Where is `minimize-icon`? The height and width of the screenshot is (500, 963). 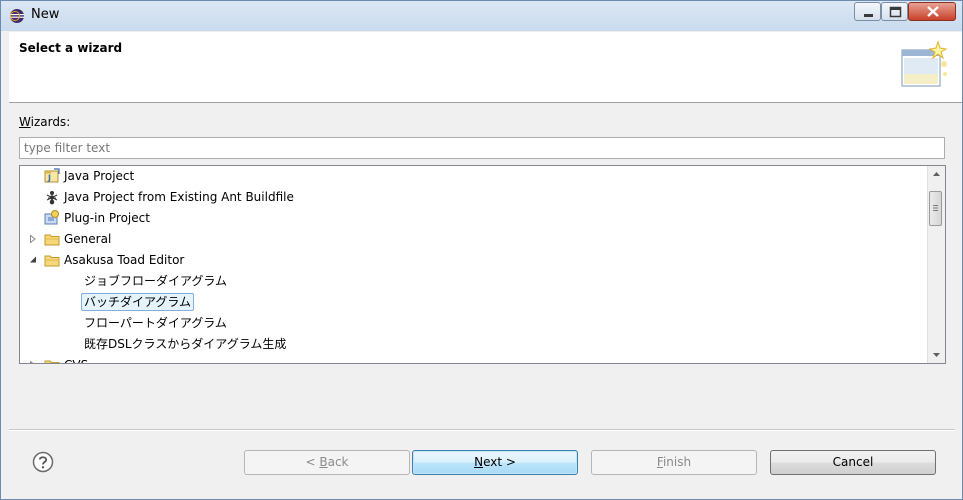 minimize-icon is located at coordinates (868, 15).